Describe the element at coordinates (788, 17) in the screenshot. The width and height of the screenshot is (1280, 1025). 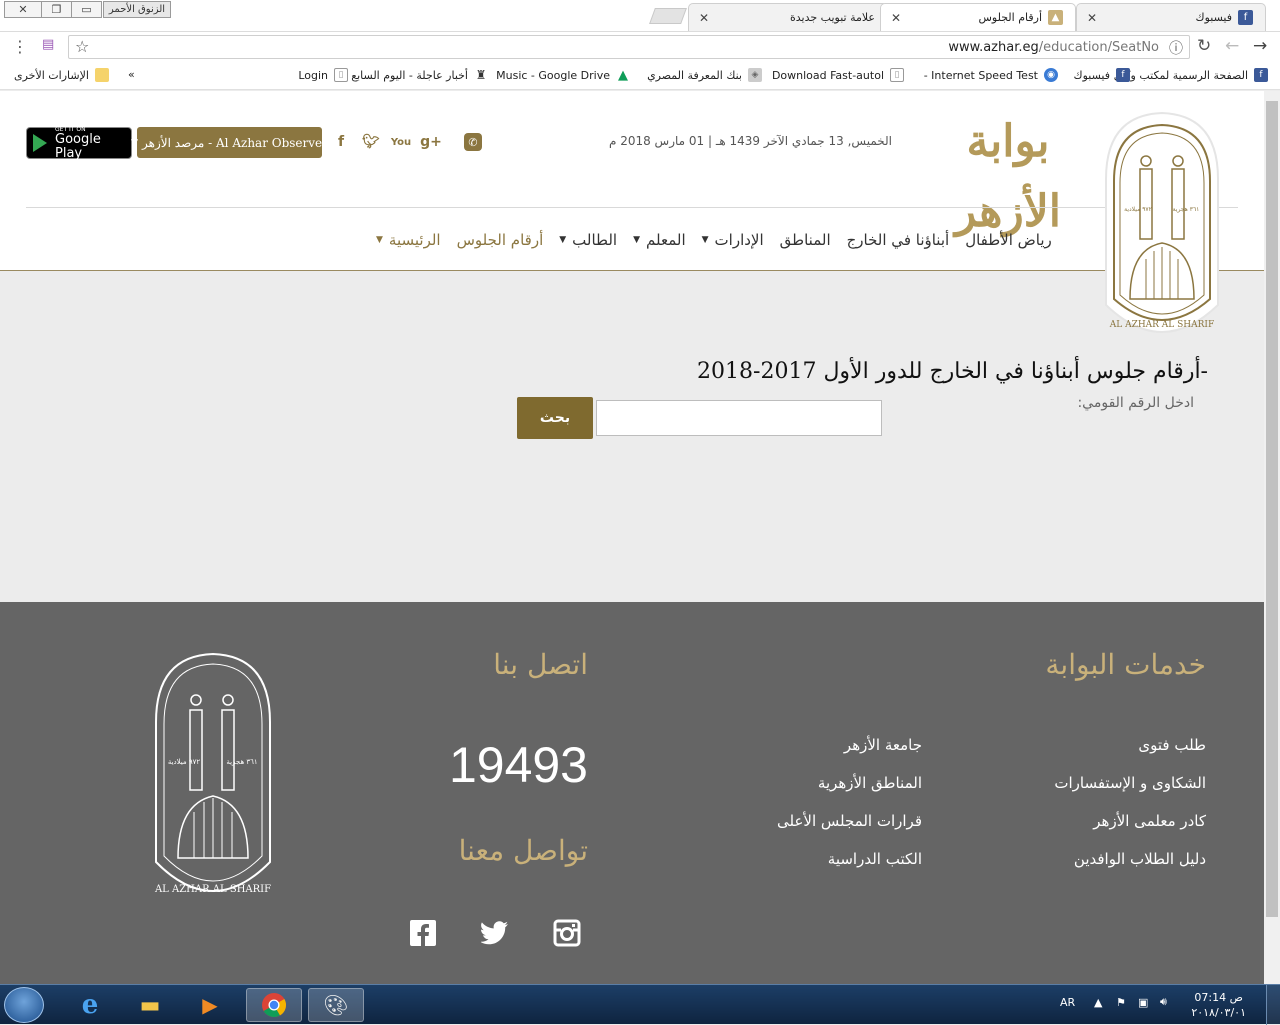
I see `tab-new-tab: علامة تبويب جديدة ✕` at that location.